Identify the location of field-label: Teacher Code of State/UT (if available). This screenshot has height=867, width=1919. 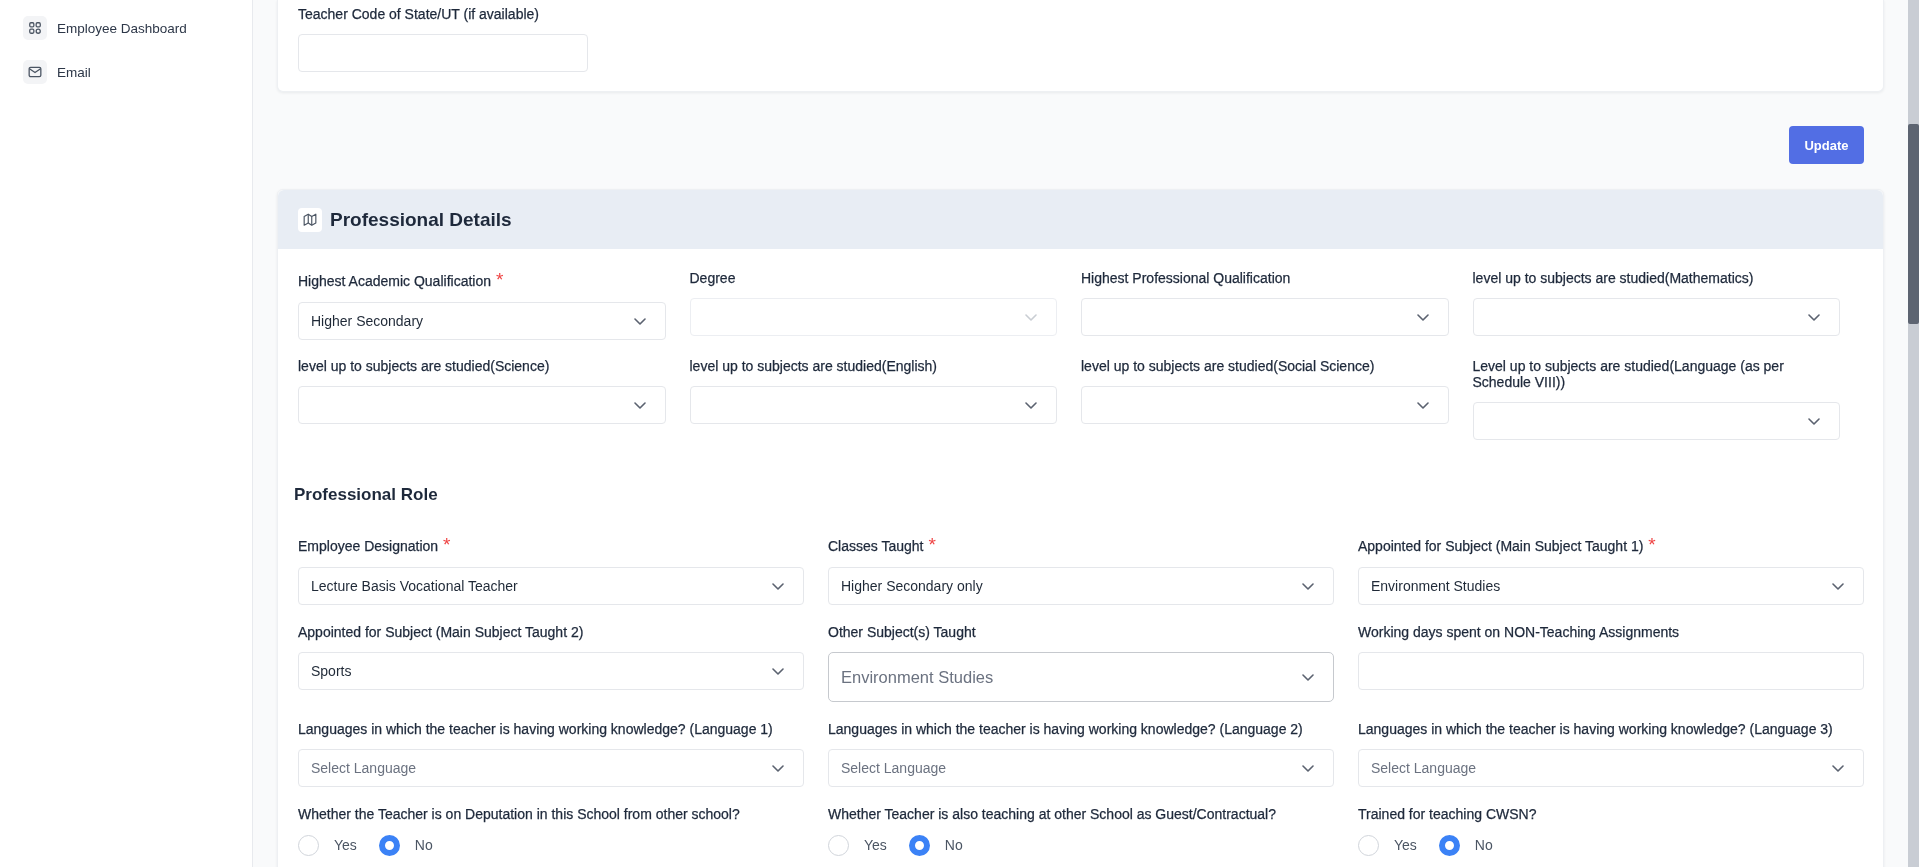
(418, 14).